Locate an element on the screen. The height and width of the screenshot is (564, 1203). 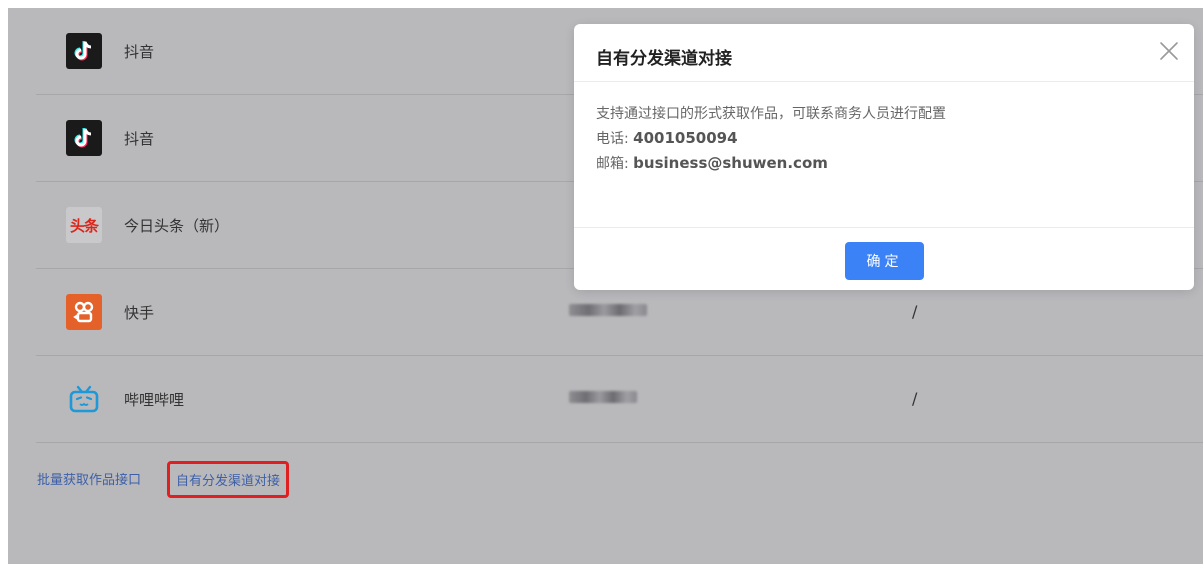
dialog-description: 支持通过接口的形式获取作品，可联系商务人员进行配置 is located at coordinates (771, 114).